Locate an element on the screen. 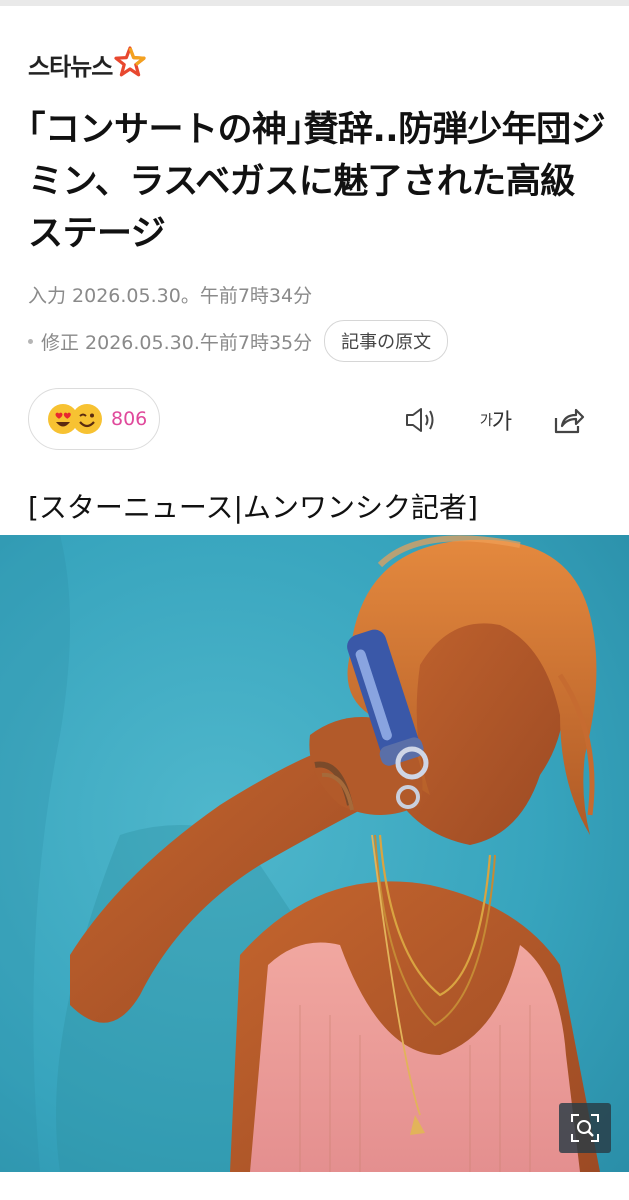 Image resolution: width=629 pixels, height=1200 pixels. speaker-icon is located at coordinates (420, 420).